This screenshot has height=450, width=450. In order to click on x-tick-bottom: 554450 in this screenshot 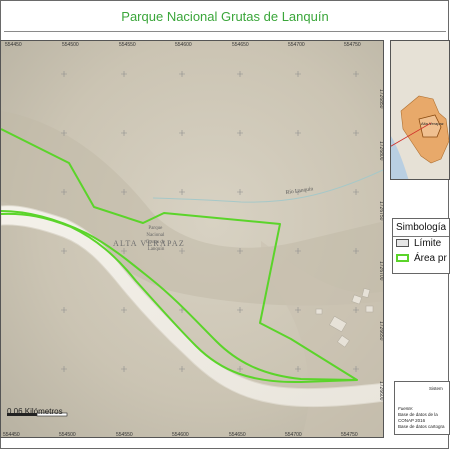, I will do `click(11, 435)`.